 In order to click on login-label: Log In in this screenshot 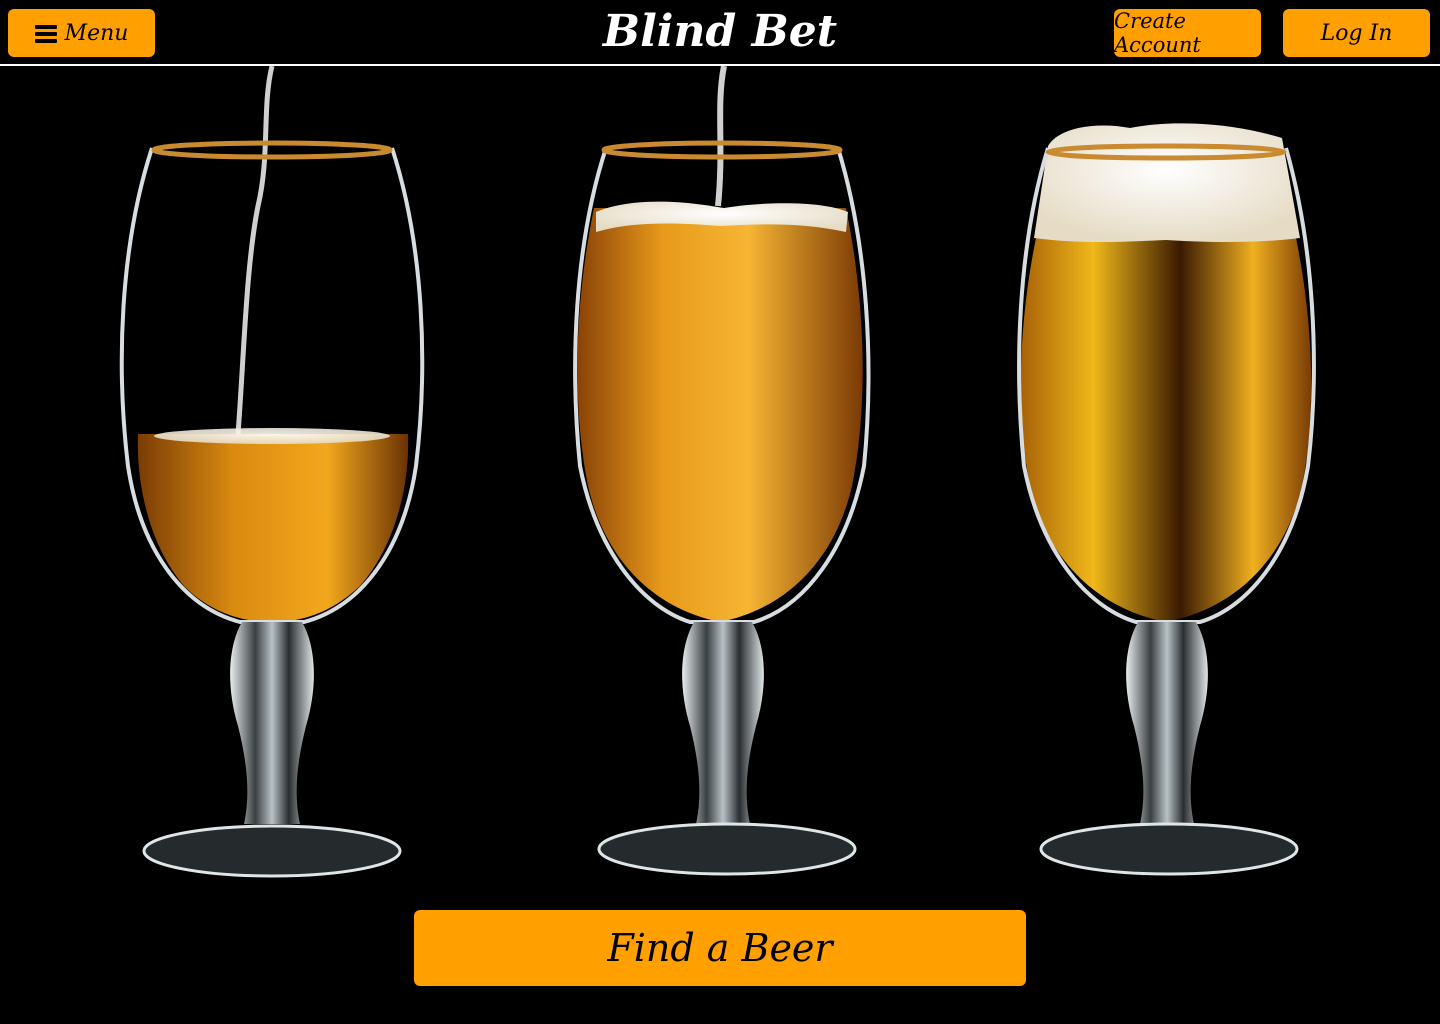, I will do `click(1356, 33)`.